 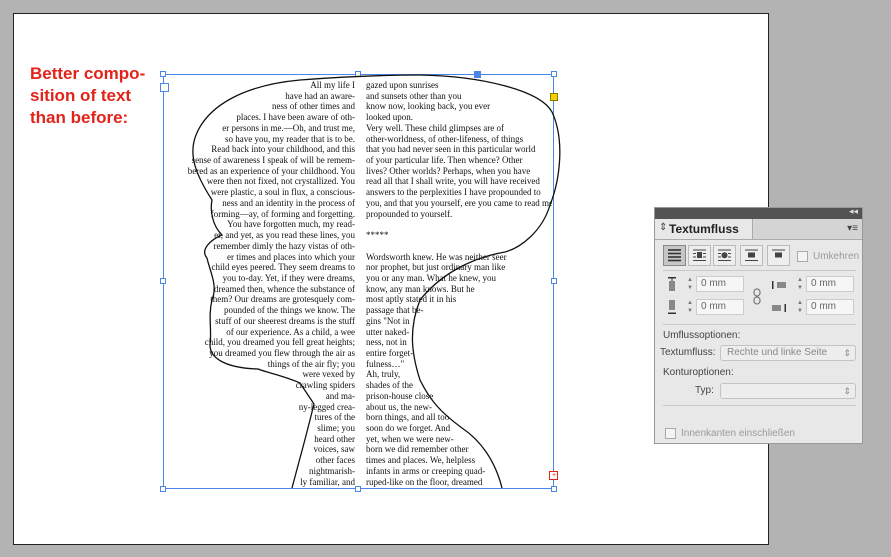 I want to click on text-line: know now, looking back, you ever, so click(x=428, y=106).